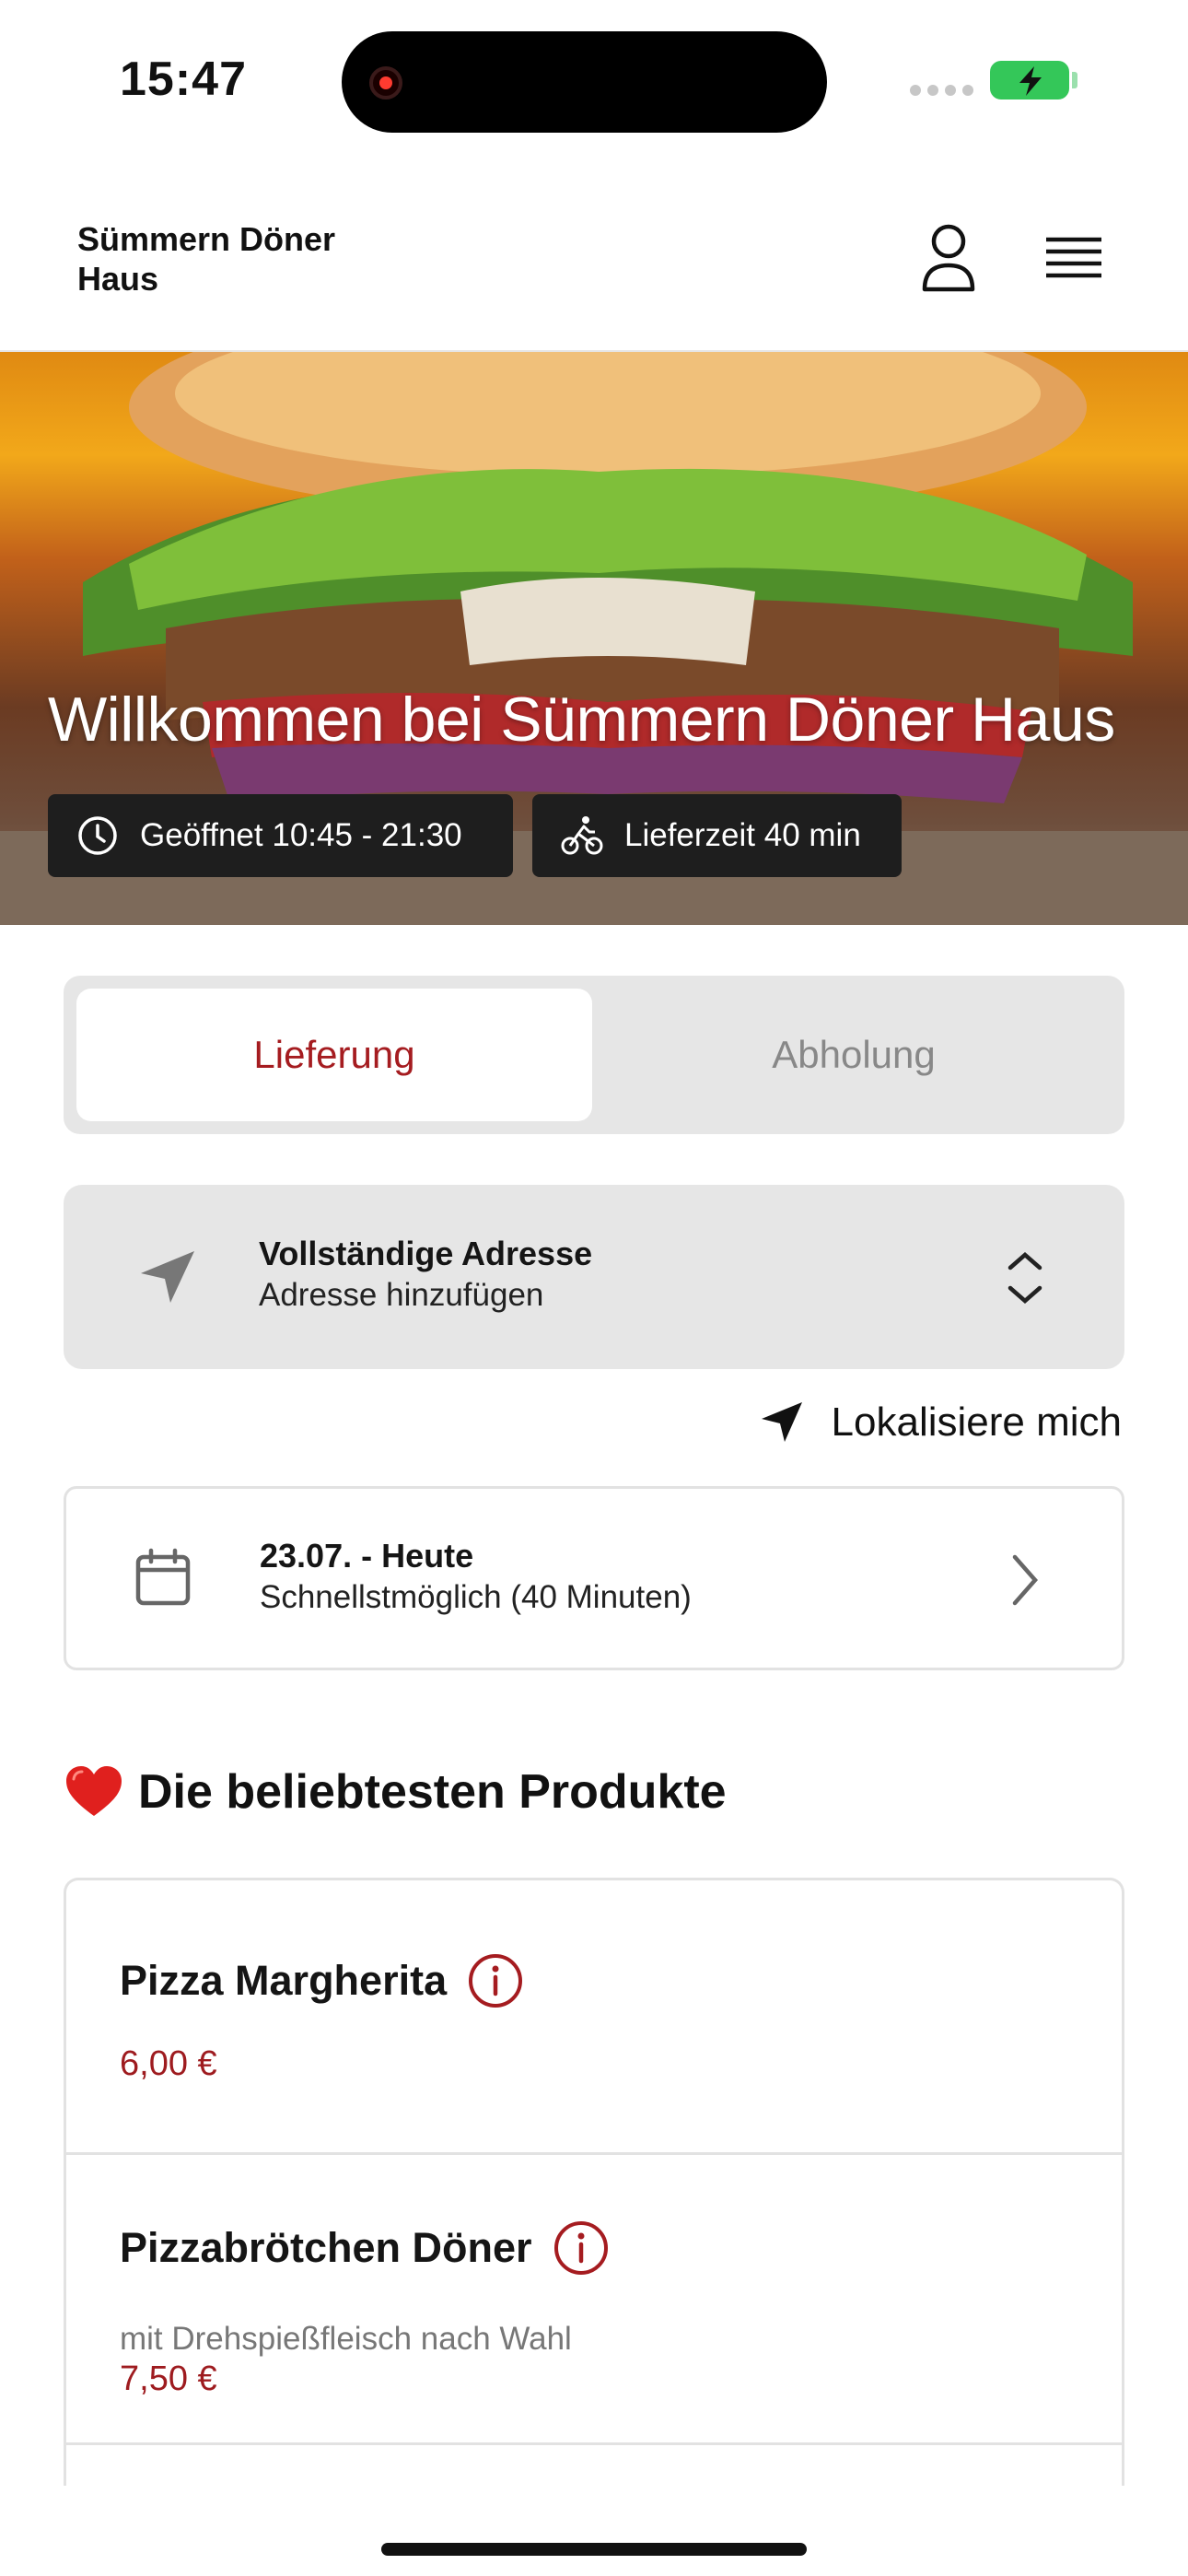  I want to click on hero-title: Willkommen bei Sümmern Döner Haus, so click(581, 720).